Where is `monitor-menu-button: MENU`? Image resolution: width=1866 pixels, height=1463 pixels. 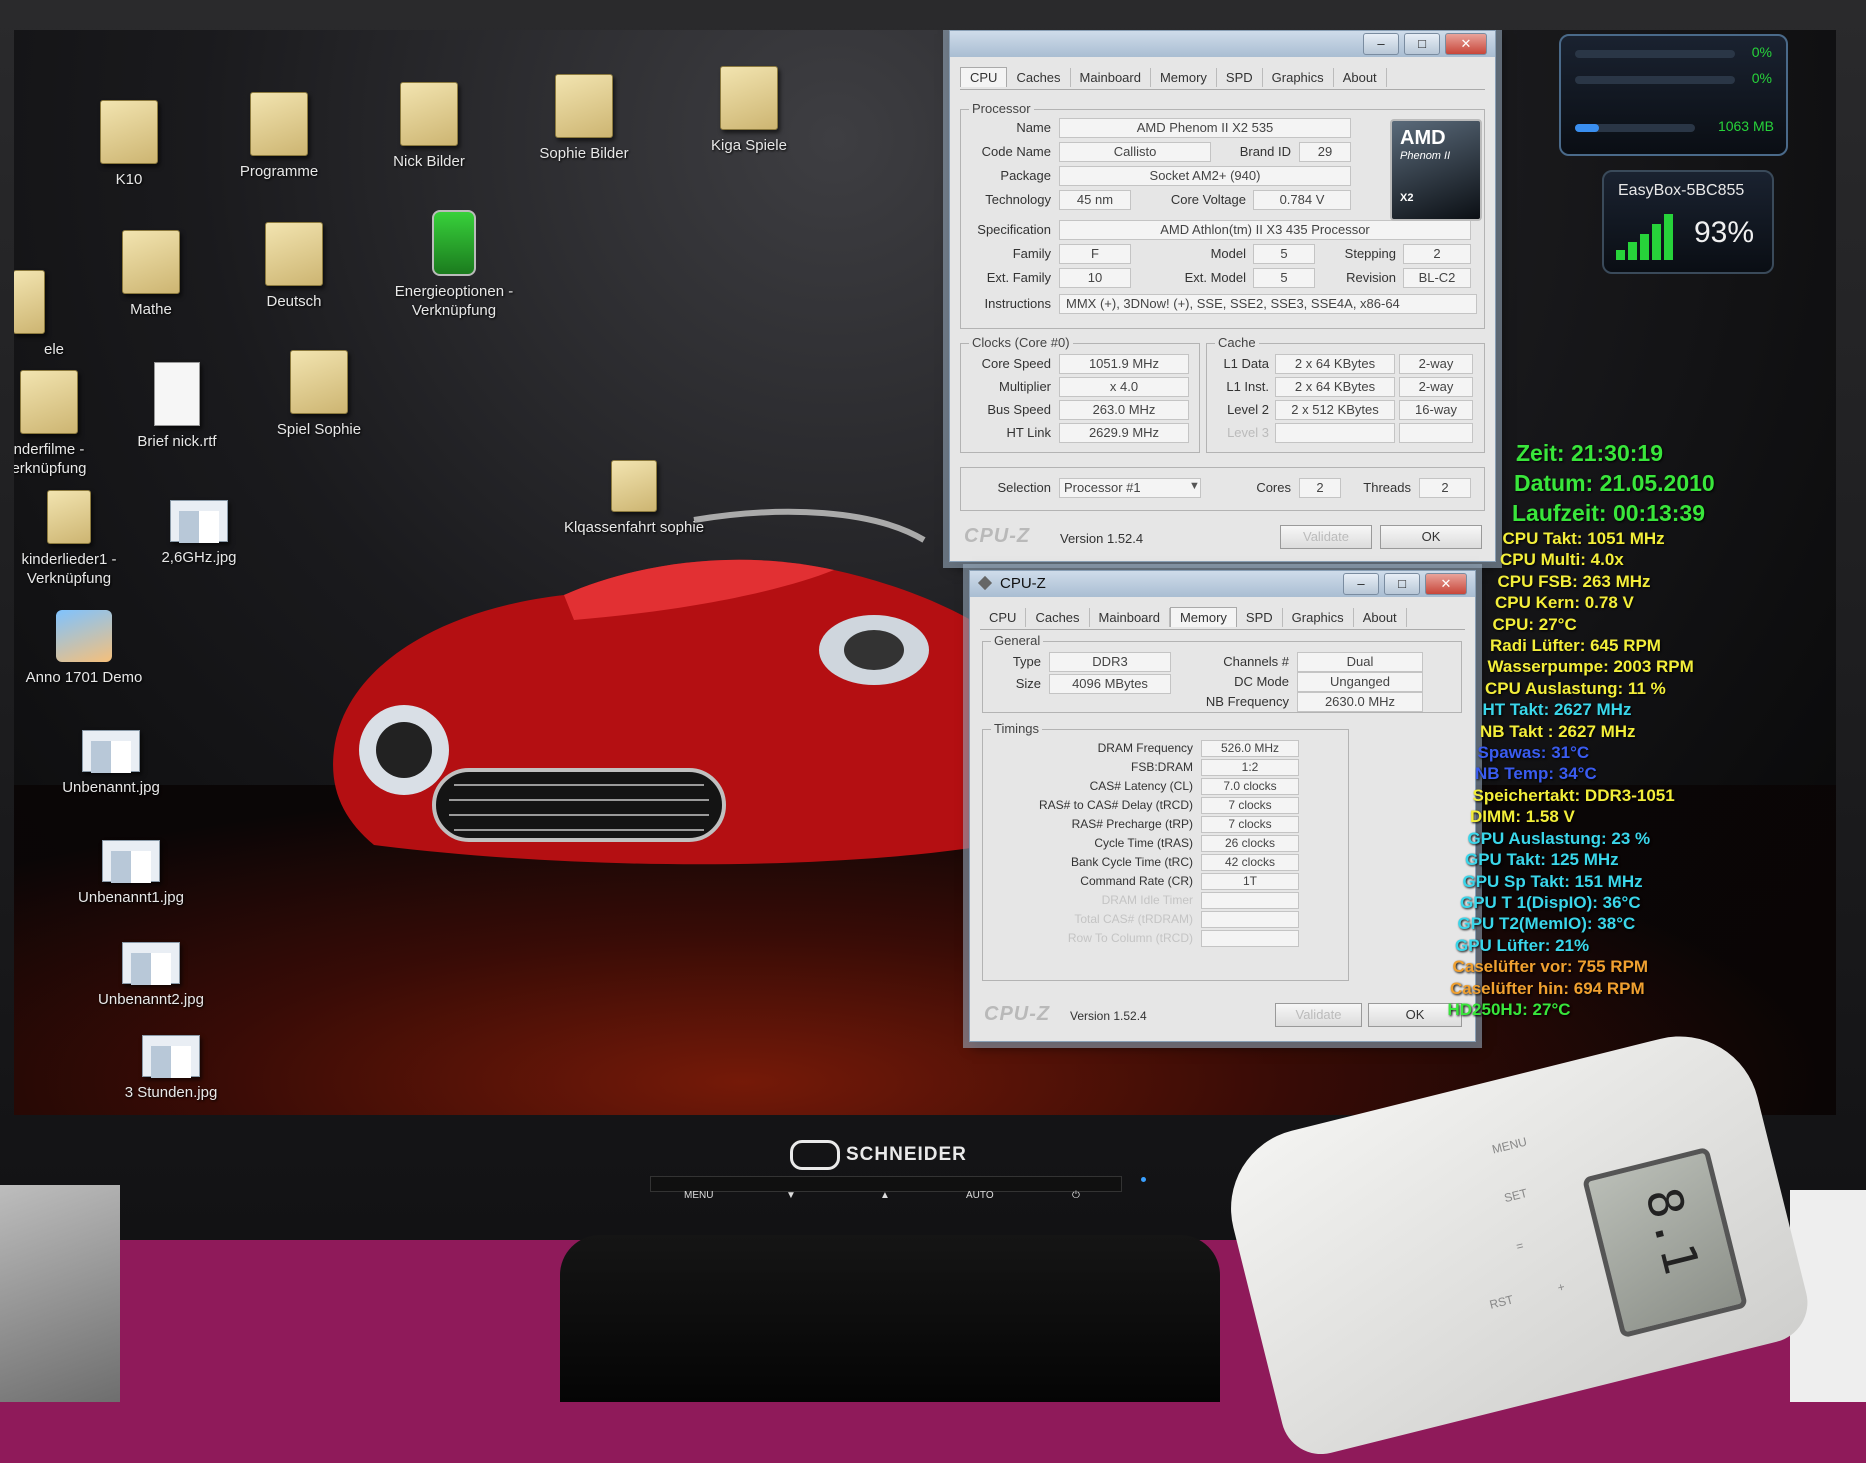 monitor-menu-button: MENU is located at coordinates (698, 1195).